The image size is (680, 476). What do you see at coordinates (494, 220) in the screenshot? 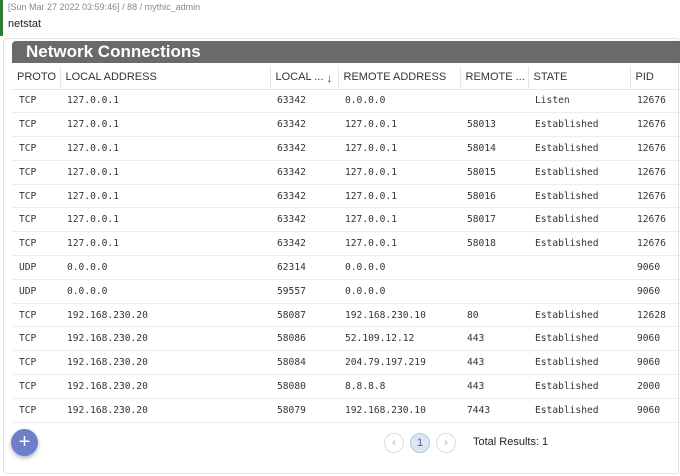
I see `cell-remote-port: 58017` at bounding box center [494, 220].